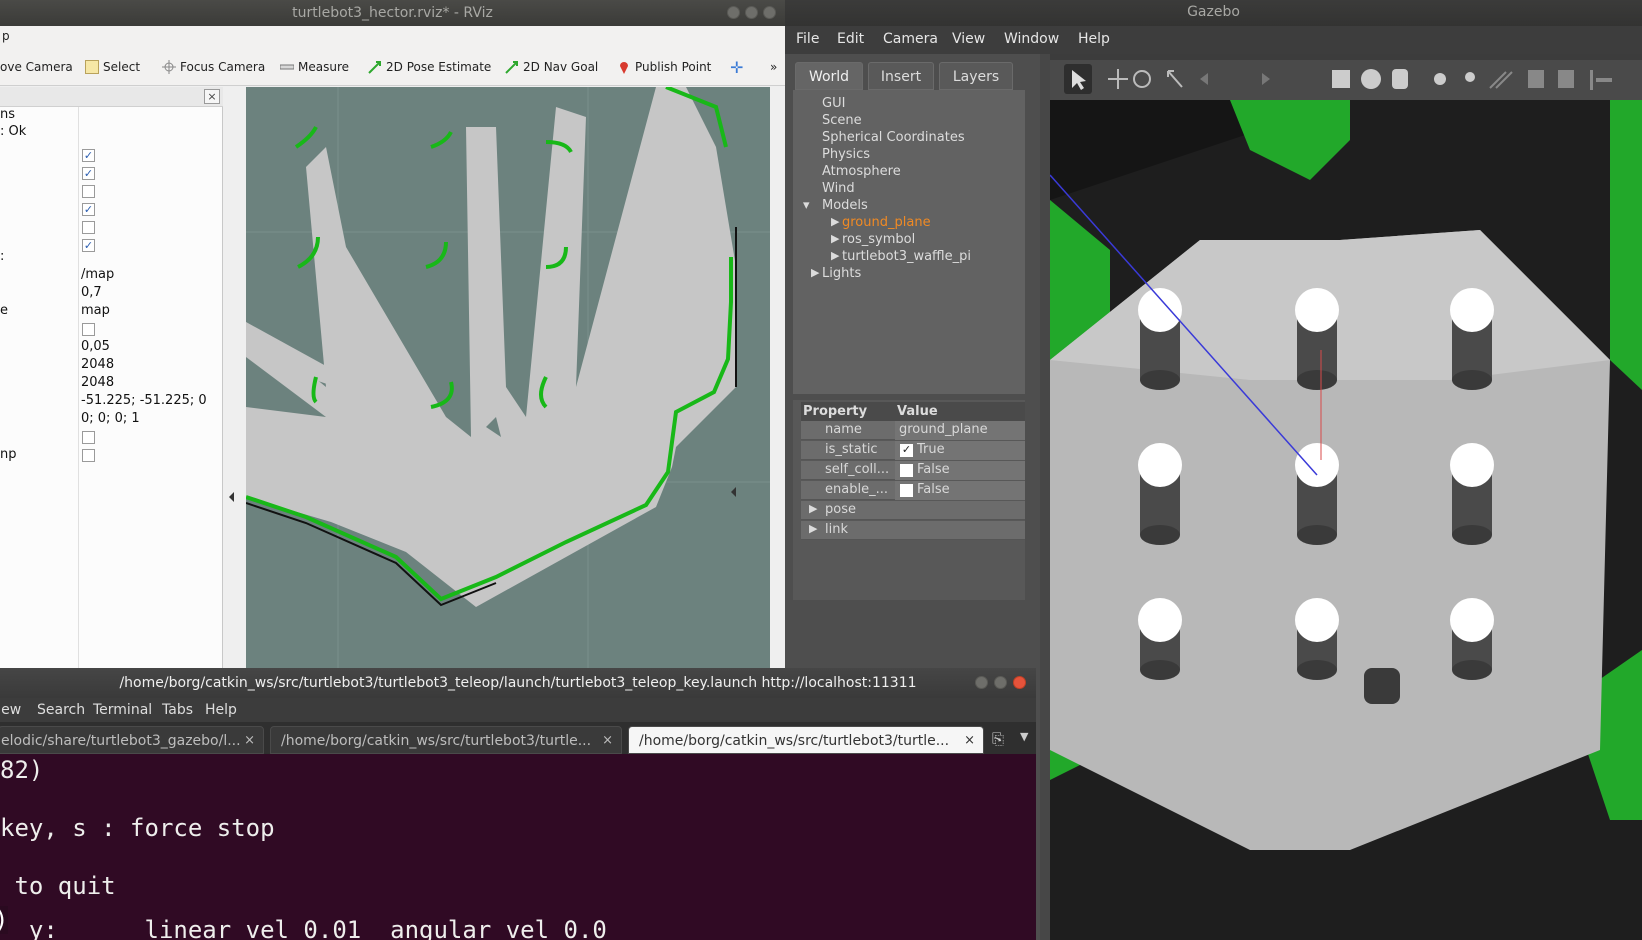  Describe the element at coordinates (4, 310) in the screenshot. I see `property-label: e` at that location.